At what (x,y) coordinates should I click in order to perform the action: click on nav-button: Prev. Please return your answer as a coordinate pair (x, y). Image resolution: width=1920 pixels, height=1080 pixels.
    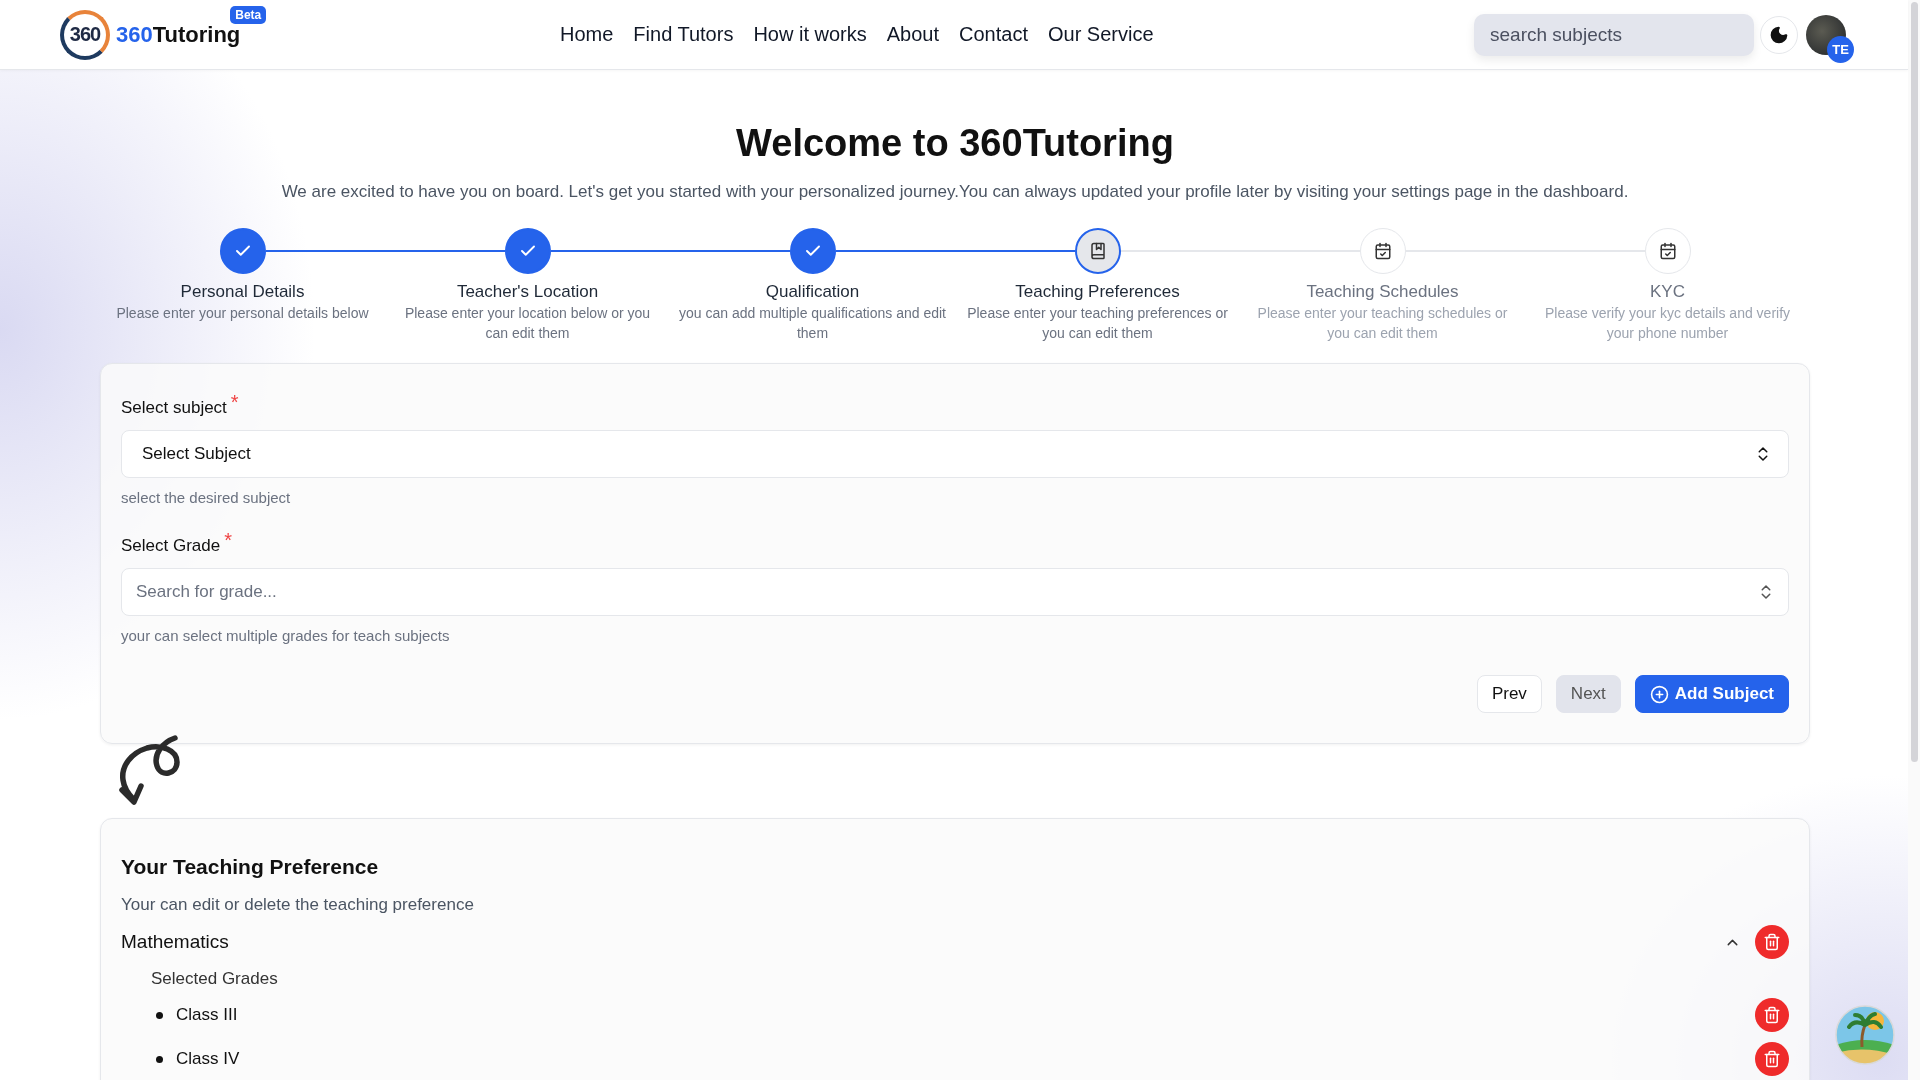
    Looking at the image, I should click on (1509, 694).